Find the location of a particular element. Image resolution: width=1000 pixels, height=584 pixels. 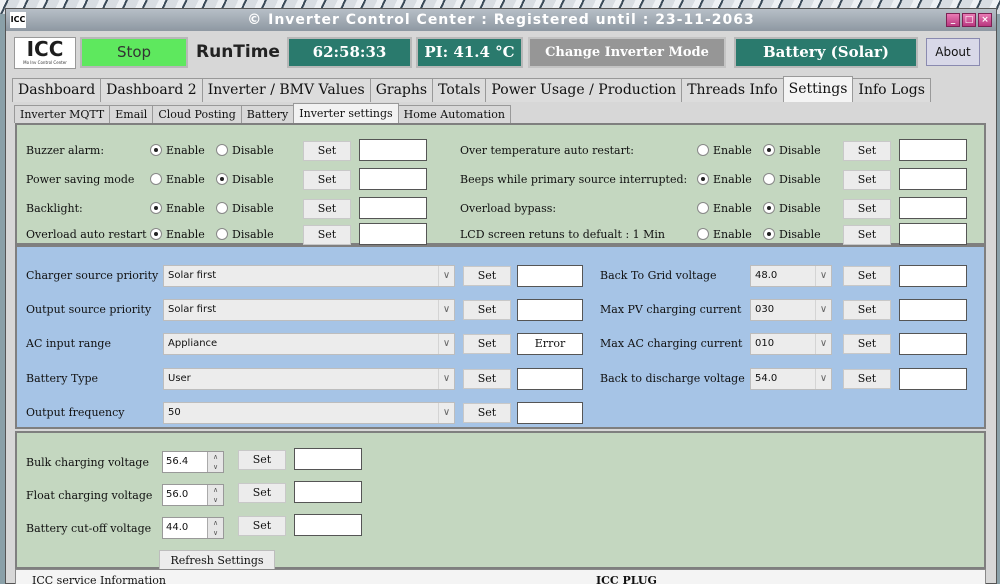

dropdown-select: 010 ∨ is located at coordinates (791, 344).